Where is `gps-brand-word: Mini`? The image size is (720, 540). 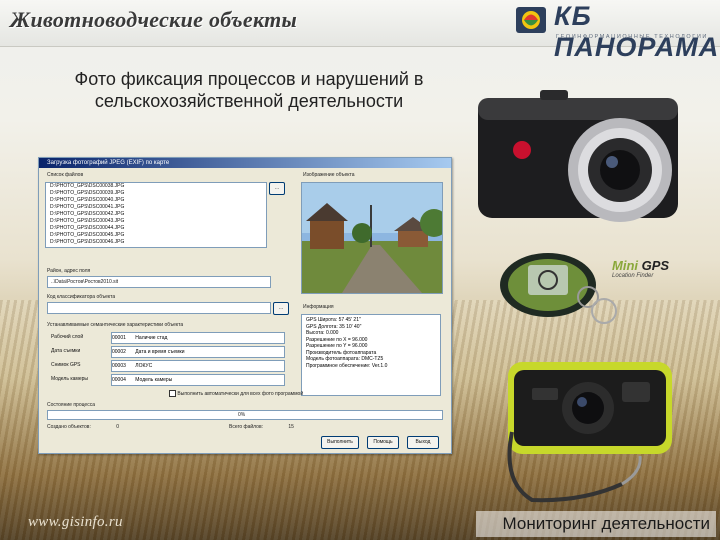
gps-brand-word: Mini is located at coordinates (625, 265).